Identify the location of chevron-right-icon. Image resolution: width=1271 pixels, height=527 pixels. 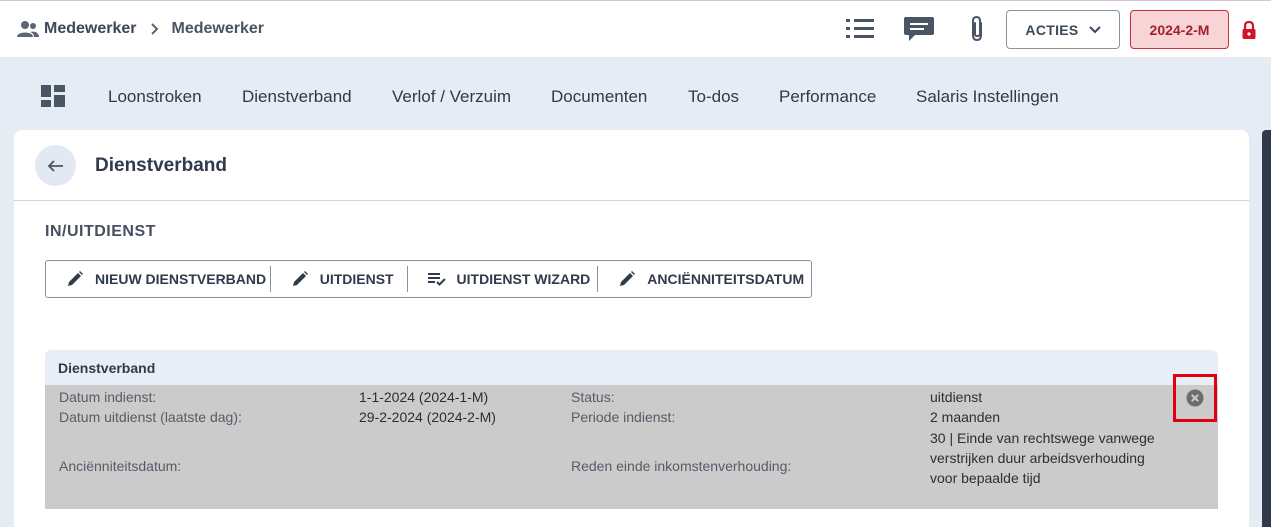
(154, 29).